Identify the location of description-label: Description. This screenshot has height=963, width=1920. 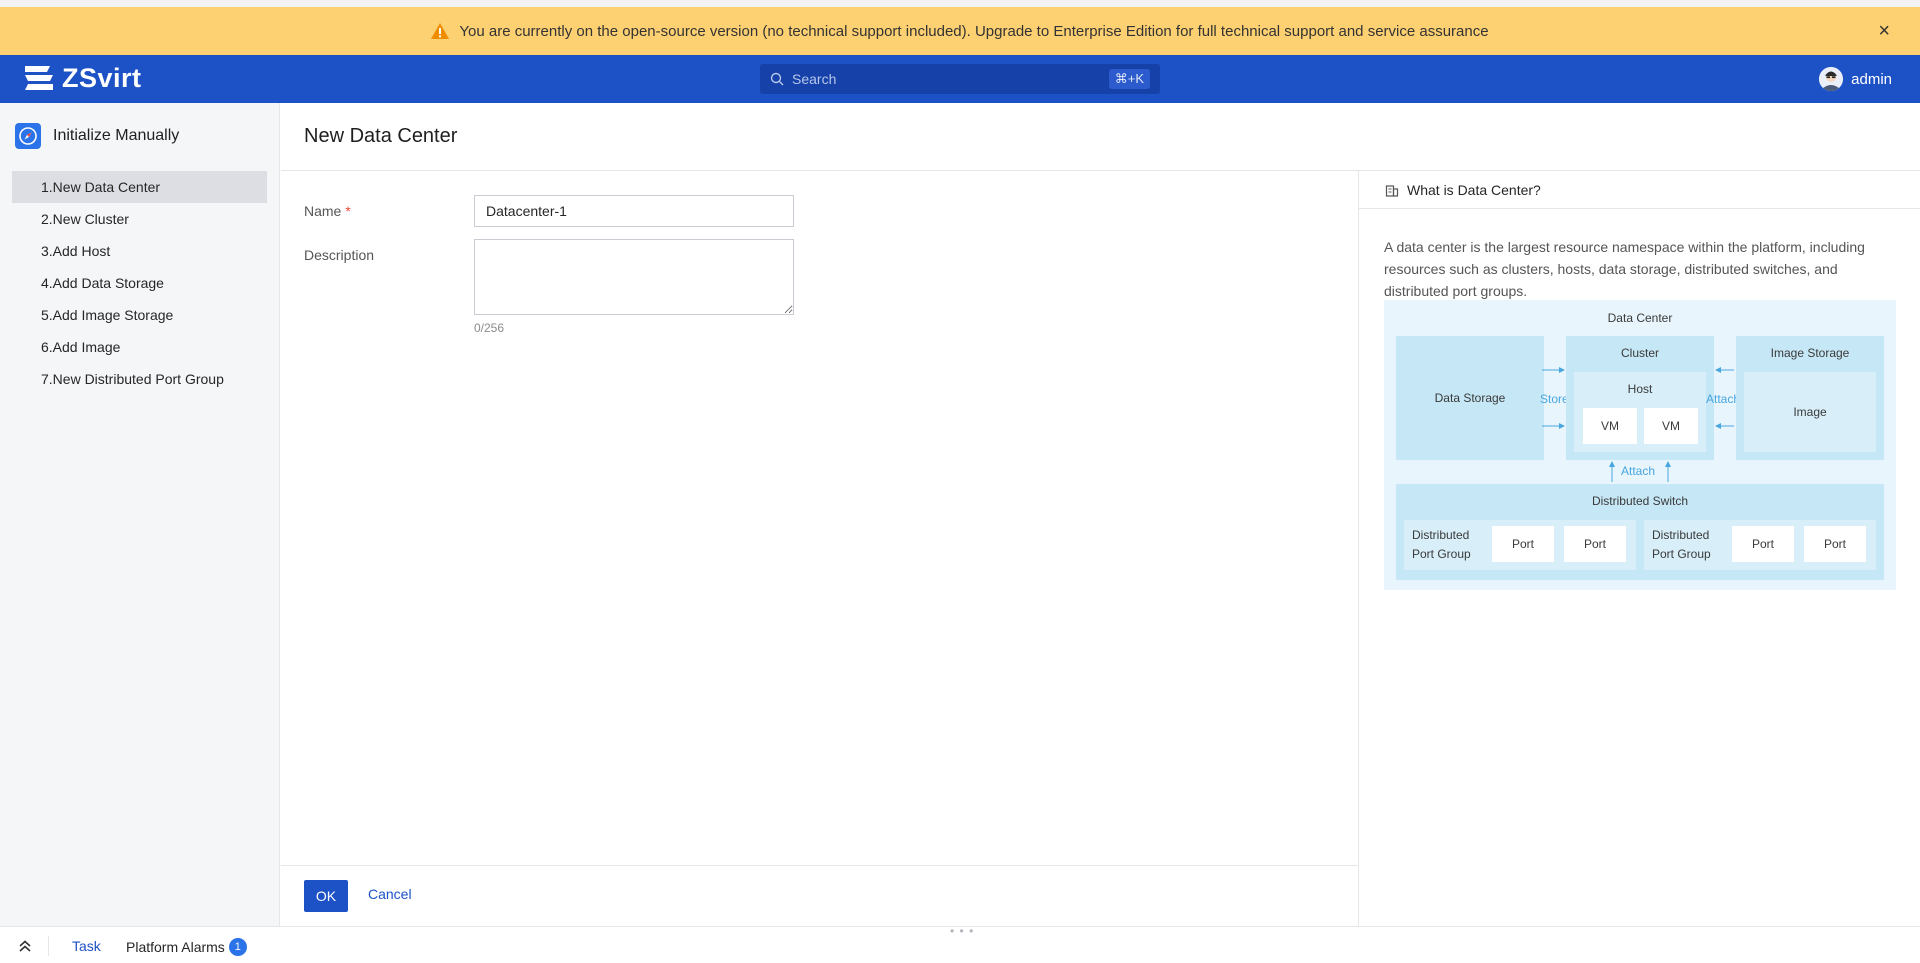
(339, 255).